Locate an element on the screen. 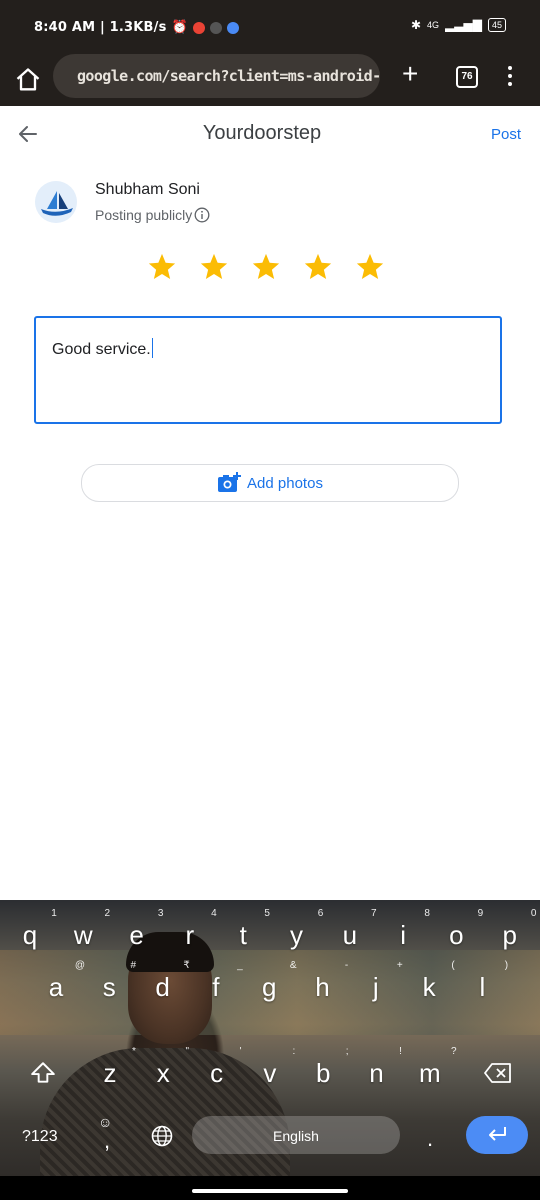  key-a: a is located at coordinates (56, 987).